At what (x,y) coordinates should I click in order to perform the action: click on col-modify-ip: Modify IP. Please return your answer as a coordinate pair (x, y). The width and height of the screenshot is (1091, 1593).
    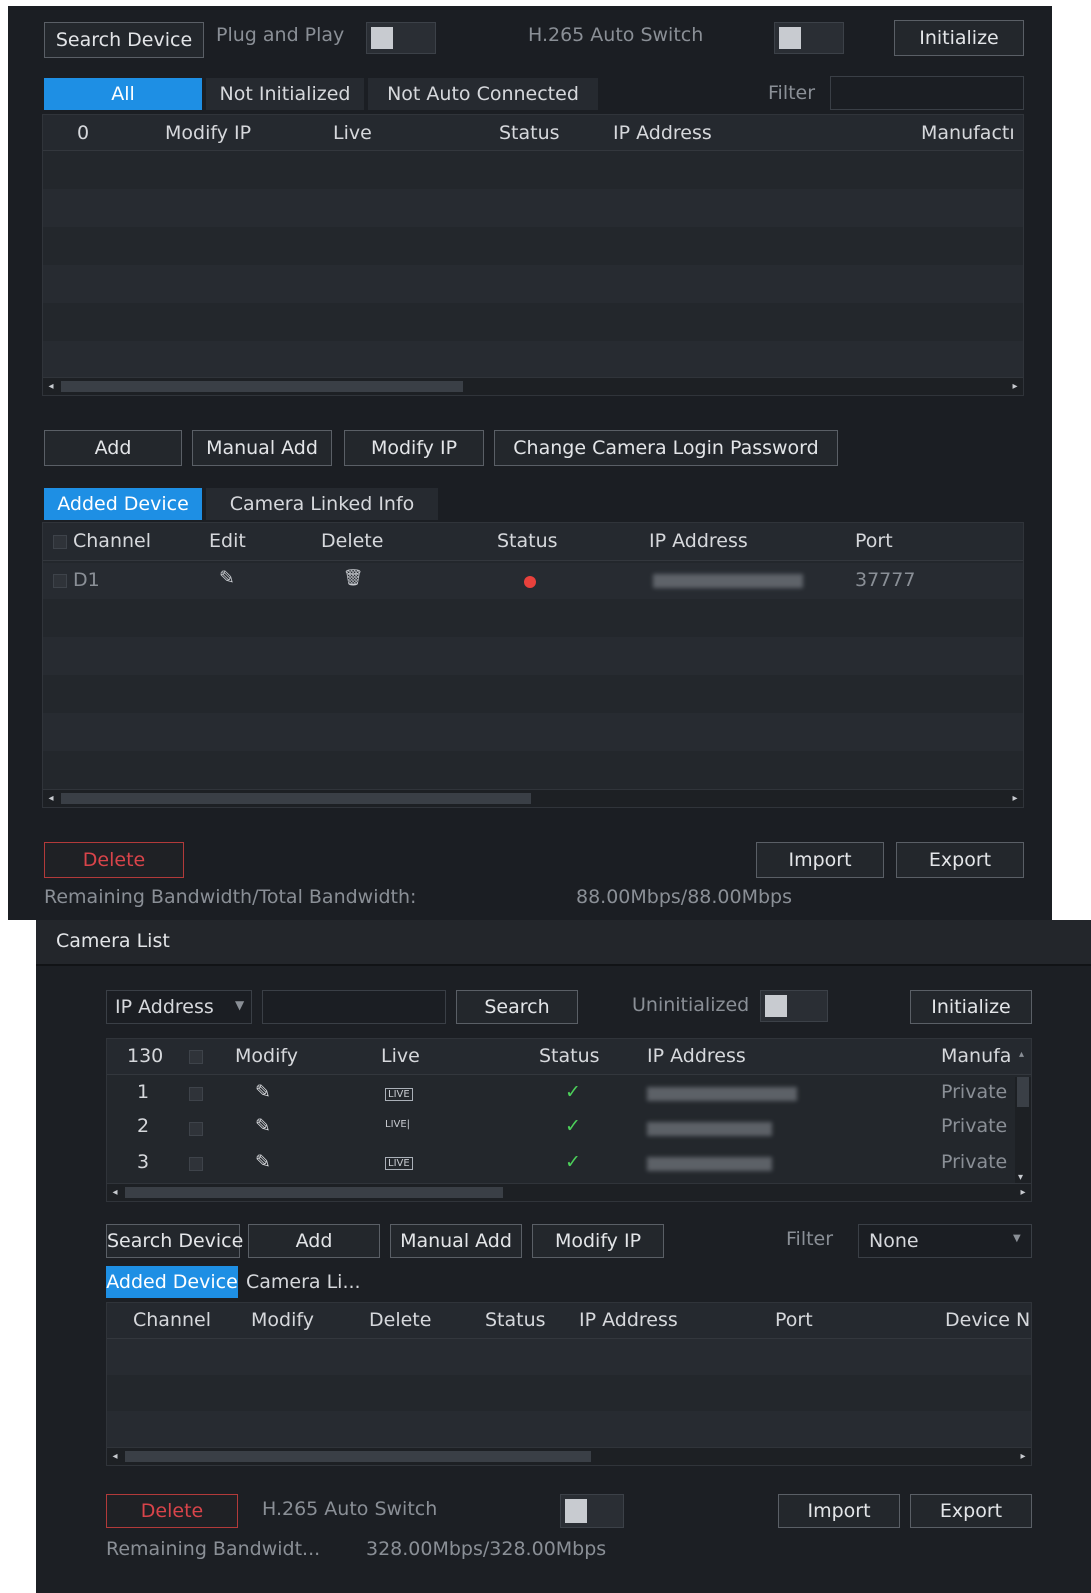
    Looking at the image, I should click on (208, 133).